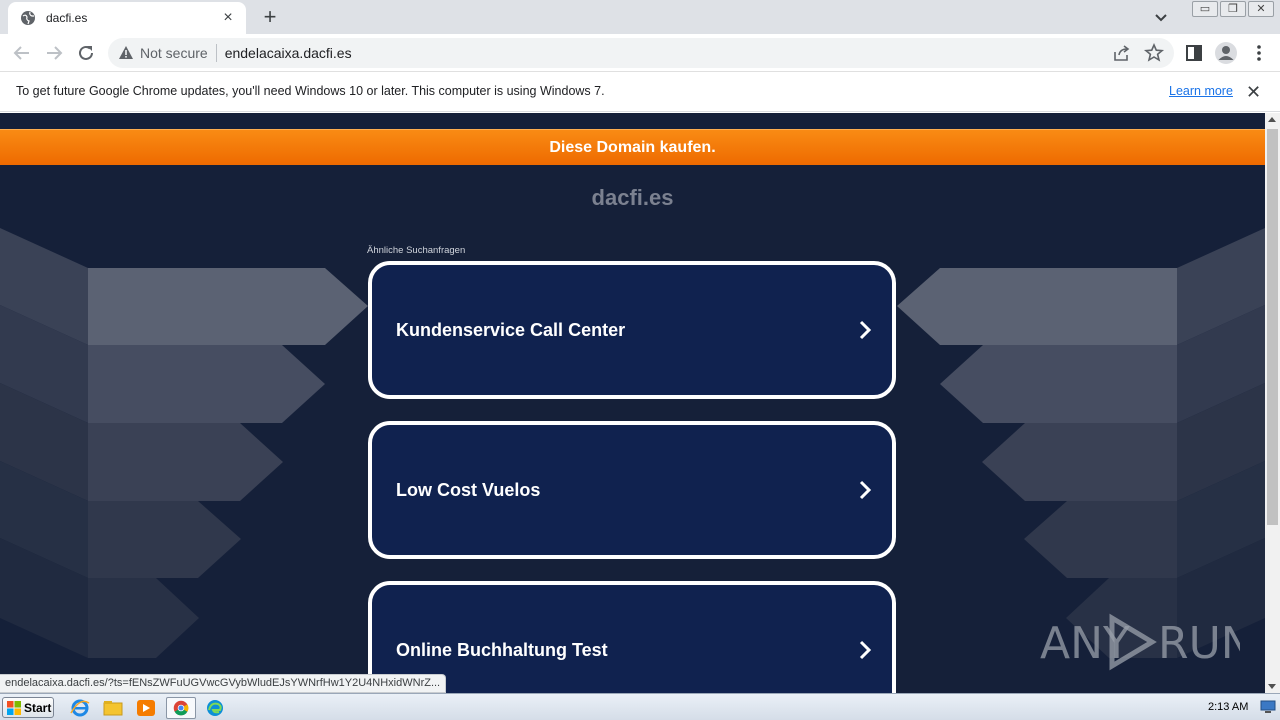 This screenshot has height=720, width=1280. What do you see at coordinates (127, 18) in the screenshot?
I see `browser-tab: dacfi.es ×` at bounding box center [127, 18].